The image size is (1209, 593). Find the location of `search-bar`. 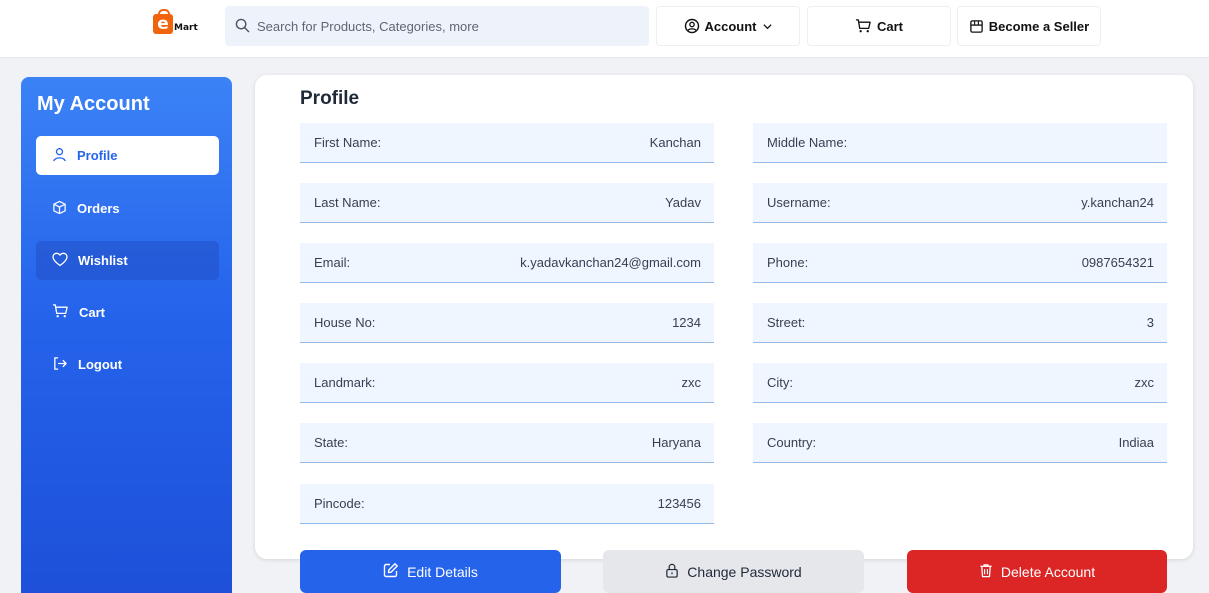

search-bar is located at coordinates (437, 26).